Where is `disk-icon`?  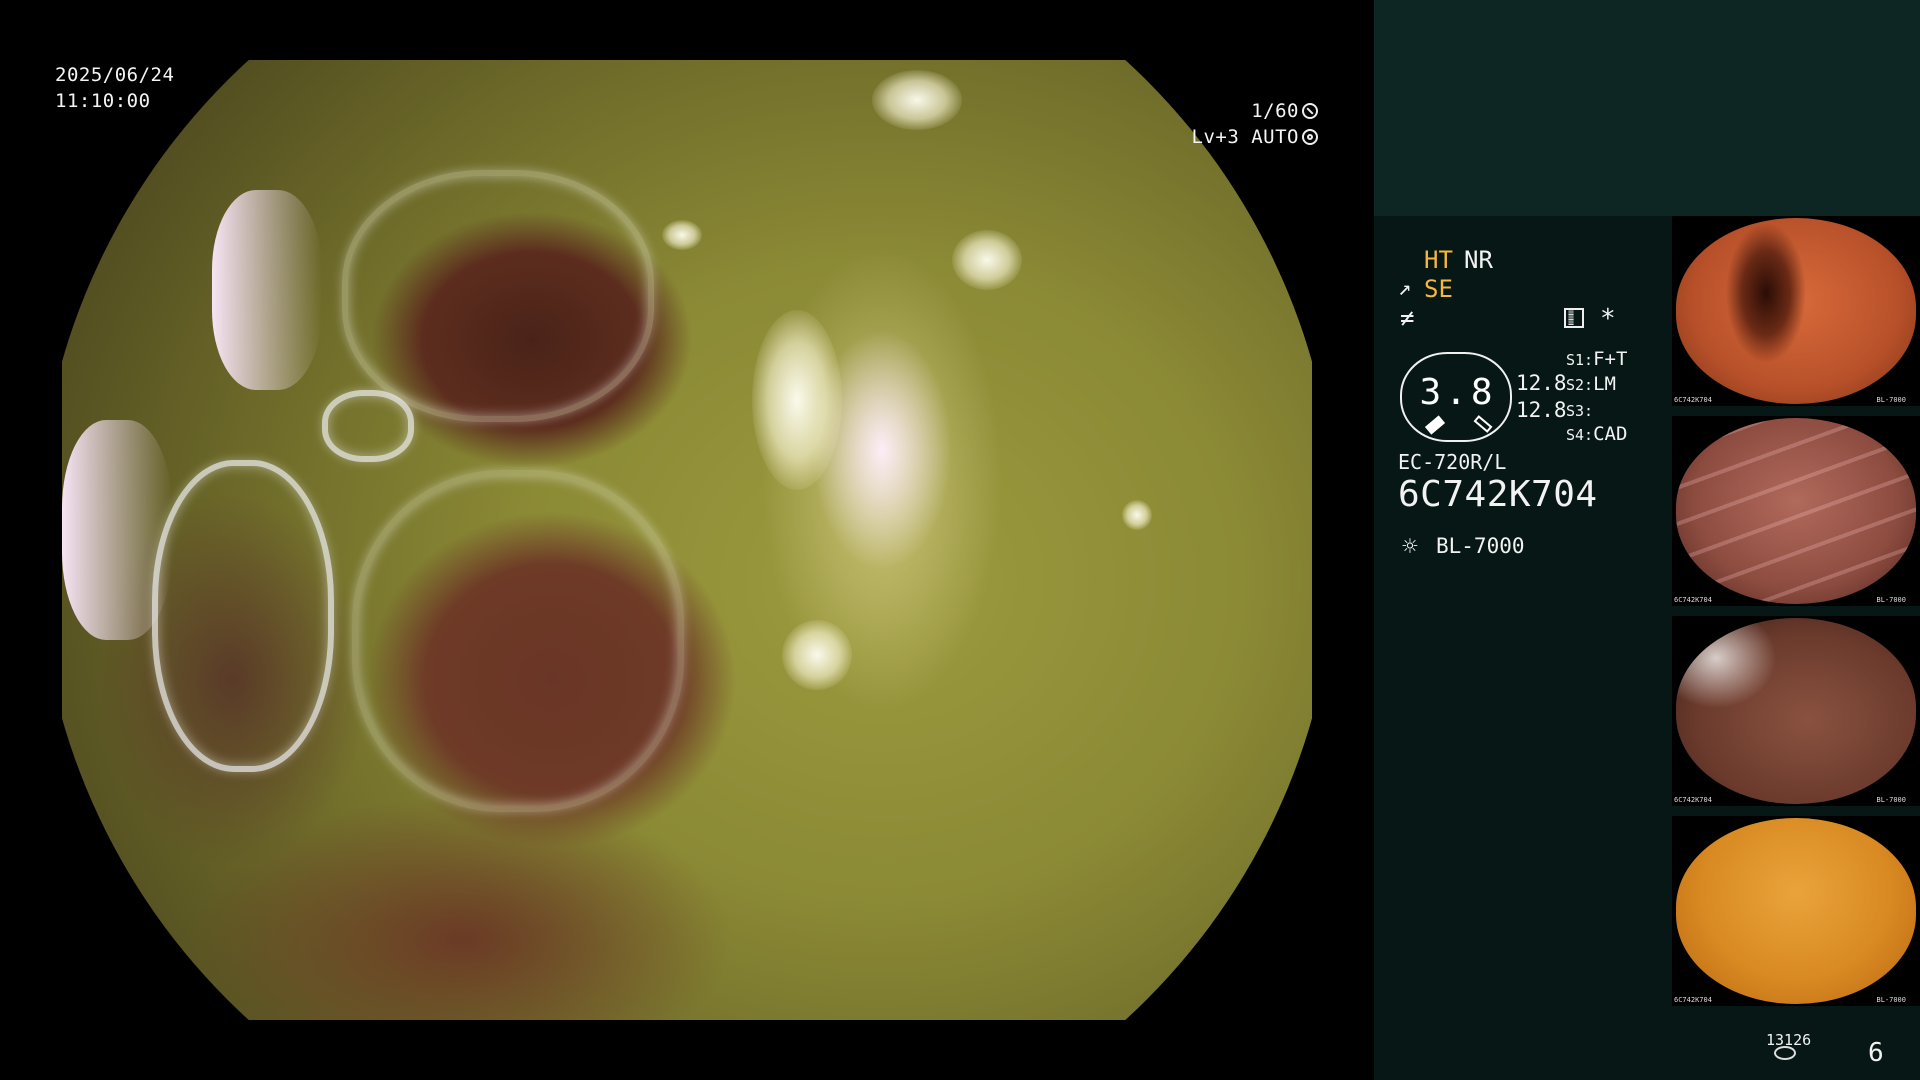
disk-icon is located at coordinates (1785, 1053).